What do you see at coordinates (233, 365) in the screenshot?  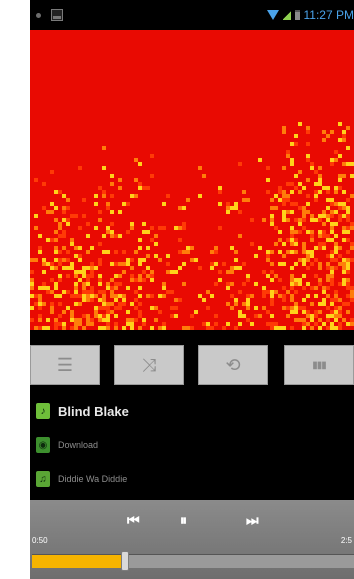 I see `repeat-button: ⟲` at bounding box center [233, 365].